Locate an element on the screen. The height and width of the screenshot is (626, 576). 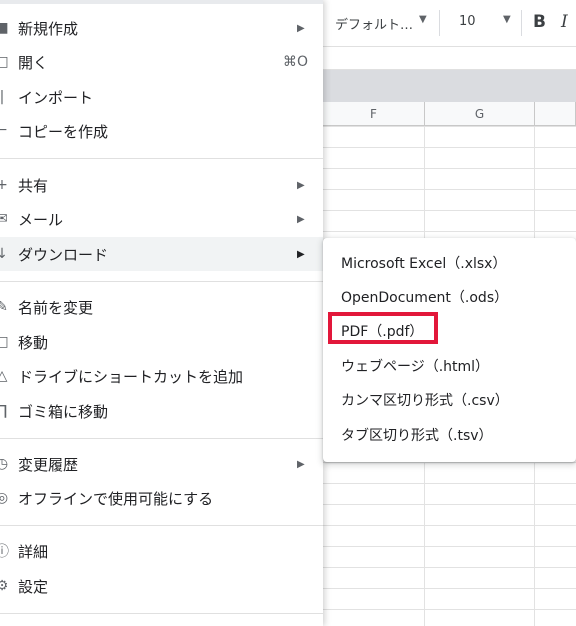
import-icon: | is located at coordinates (2, 97).